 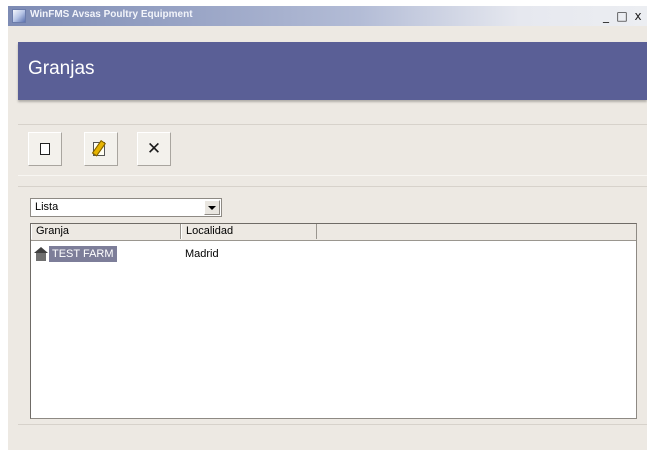 What do you see at coordinates (83, 254) in the screenshot?
I see `cell-granja: TEST FARM` at bounding box center [83, 254].